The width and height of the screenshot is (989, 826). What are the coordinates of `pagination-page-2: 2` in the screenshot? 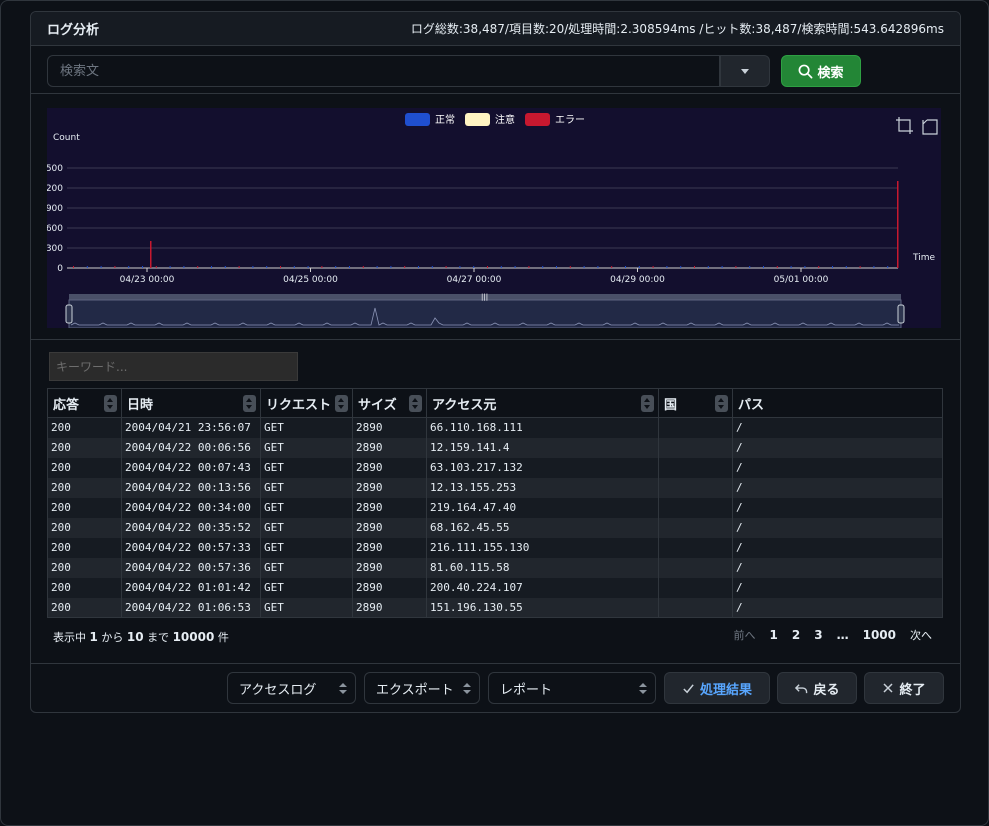 It's located at (796, 635).